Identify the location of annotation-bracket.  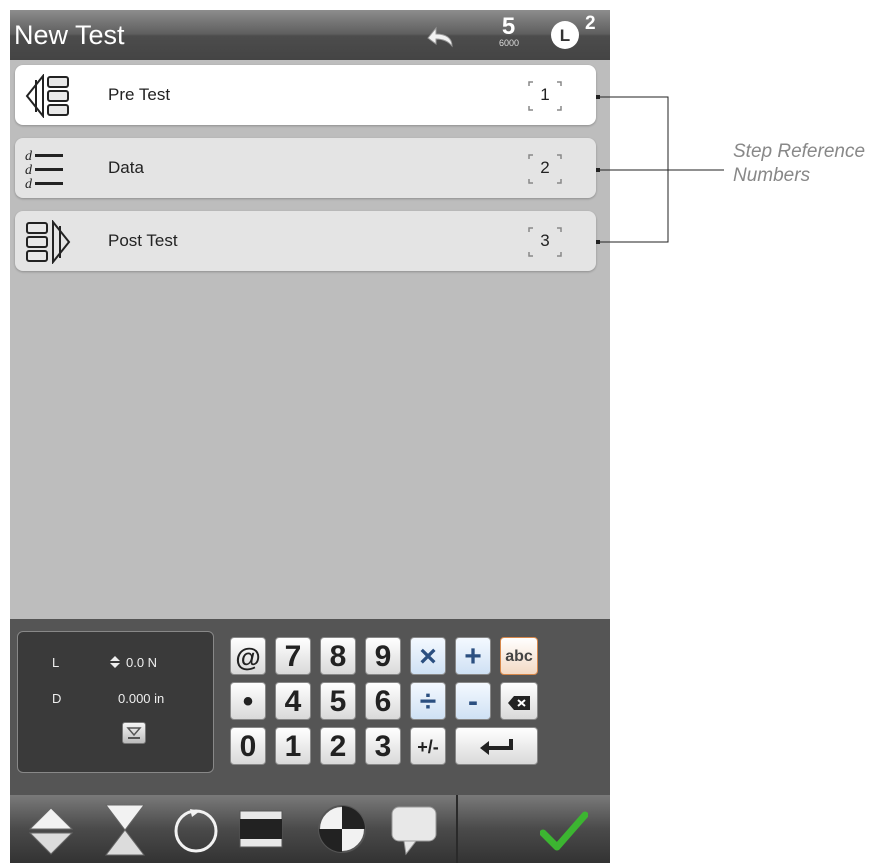
(660, 169).